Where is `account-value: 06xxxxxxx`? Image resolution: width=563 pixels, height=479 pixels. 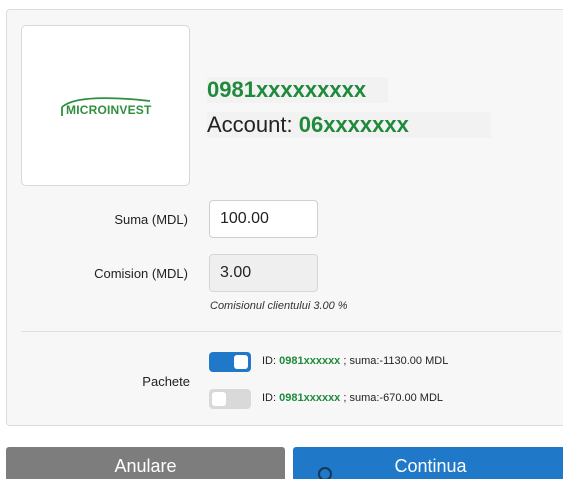
account-value: 06xxxxxxx is located at coordinates (353, 124).